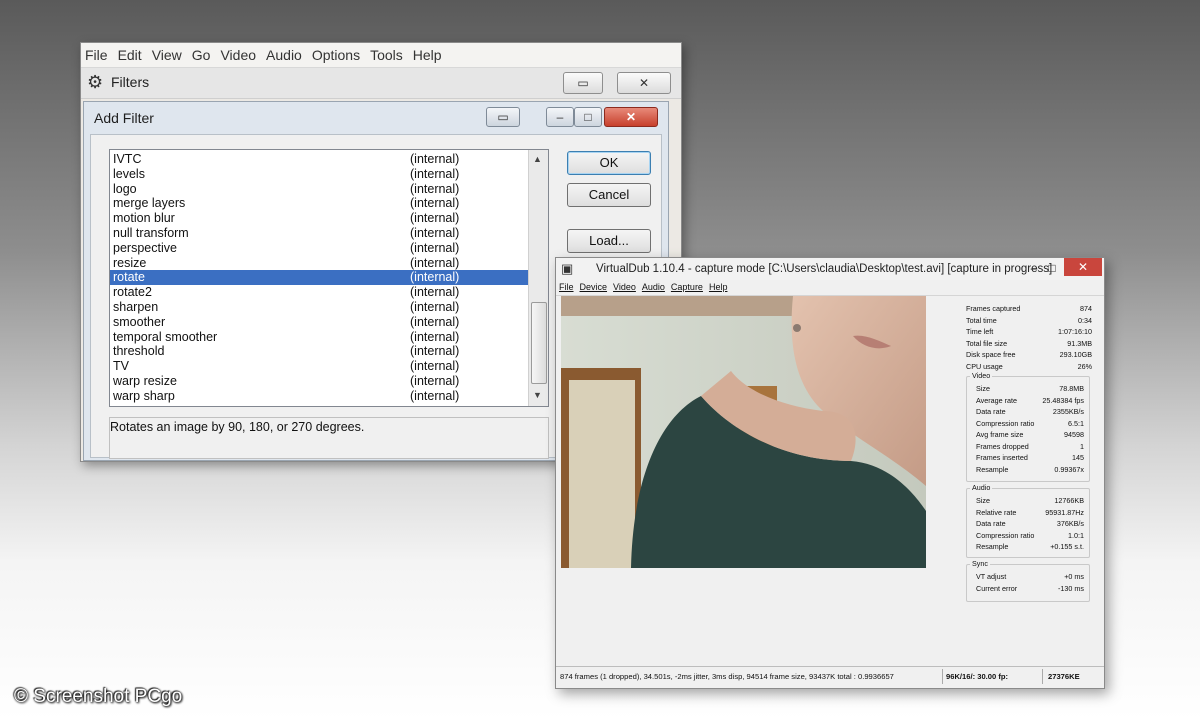 This screenshot has width=1200, height=720. Describe the element at coordinates (139, 321) in the screenshot. I see `filter-name: smoother` at that location.